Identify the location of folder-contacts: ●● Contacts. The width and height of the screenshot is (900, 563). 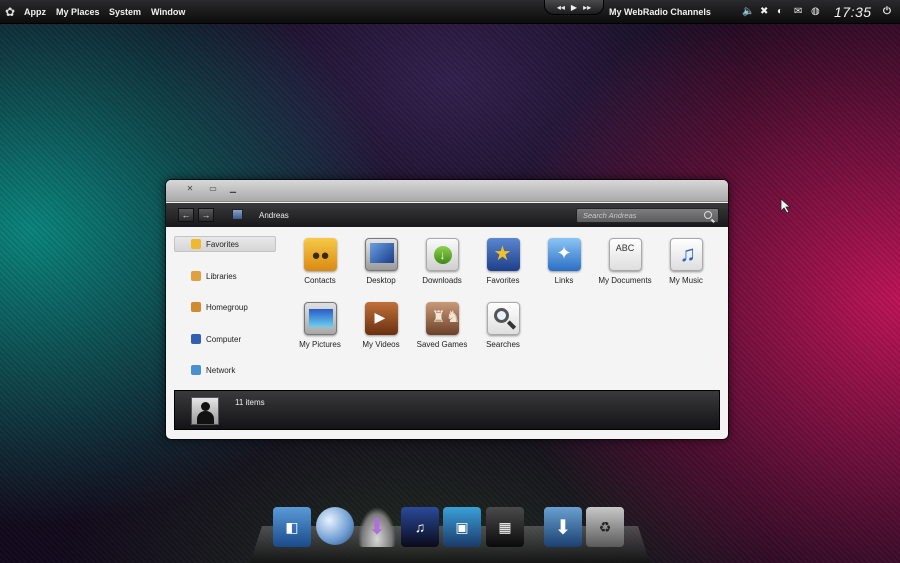
(320, 262).